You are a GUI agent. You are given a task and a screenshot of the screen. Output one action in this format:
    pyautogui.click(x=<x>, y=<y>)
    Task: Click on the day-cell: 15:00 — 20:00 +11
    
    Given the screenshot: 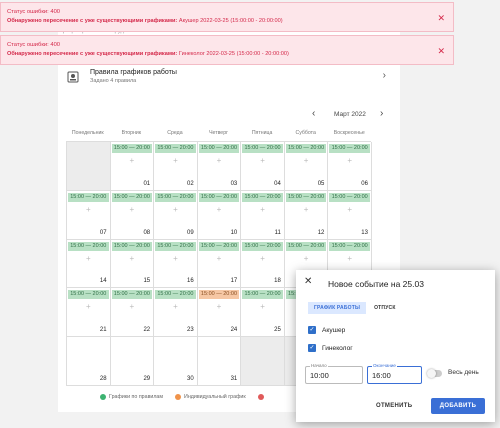 What is the action you would take?
    pyautogui.click(x=263, y=215)
    